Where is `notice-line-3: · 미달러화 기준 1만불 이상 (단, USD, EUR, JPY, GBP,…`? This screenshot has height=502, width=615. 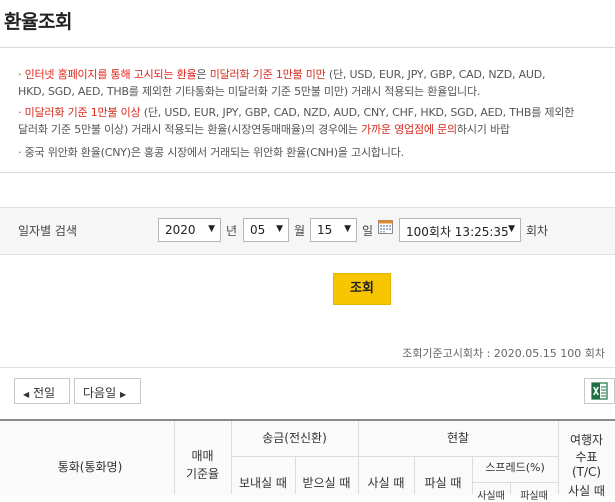
notice-line-3: · 미달러화 기준 1만불 이상 (단, USD, EUR, JPY, GBP,… is located at coordinates (296, 112).